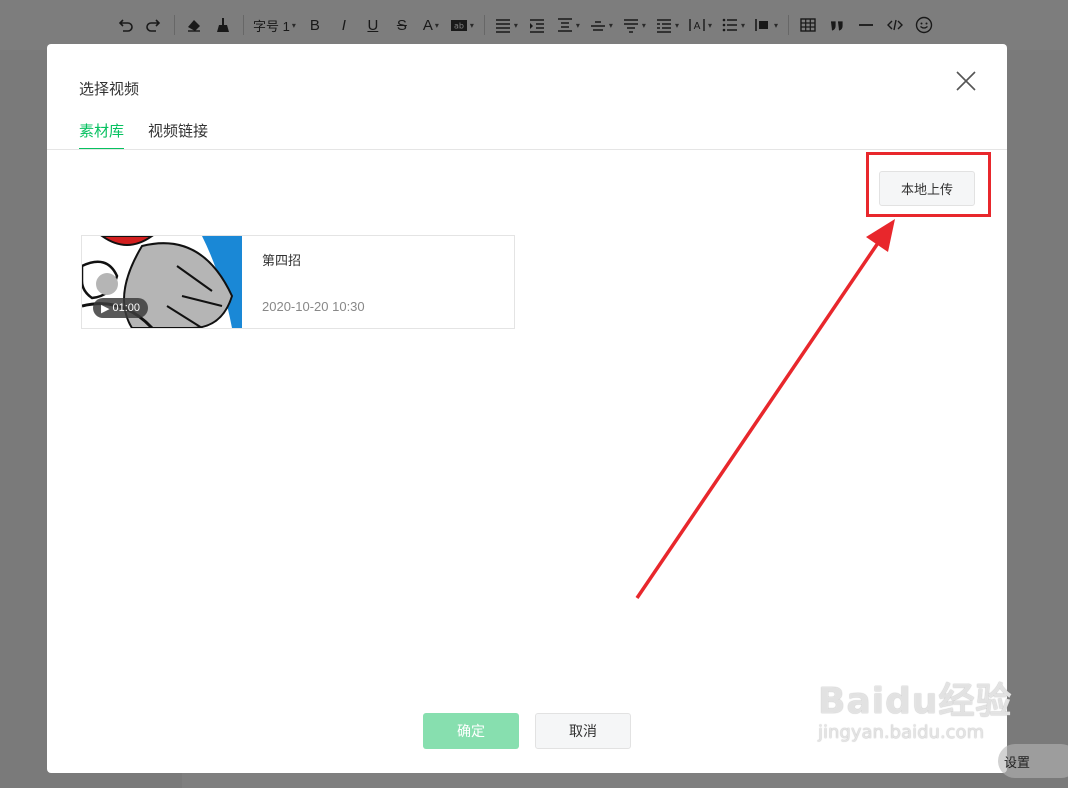 This screenshot has width=1068, height=788. What do you see at coordinates (143, 135) in the screenshot?
I see `dialog-tabs: 素材库 视频链接` at bounding box center [143, 135].